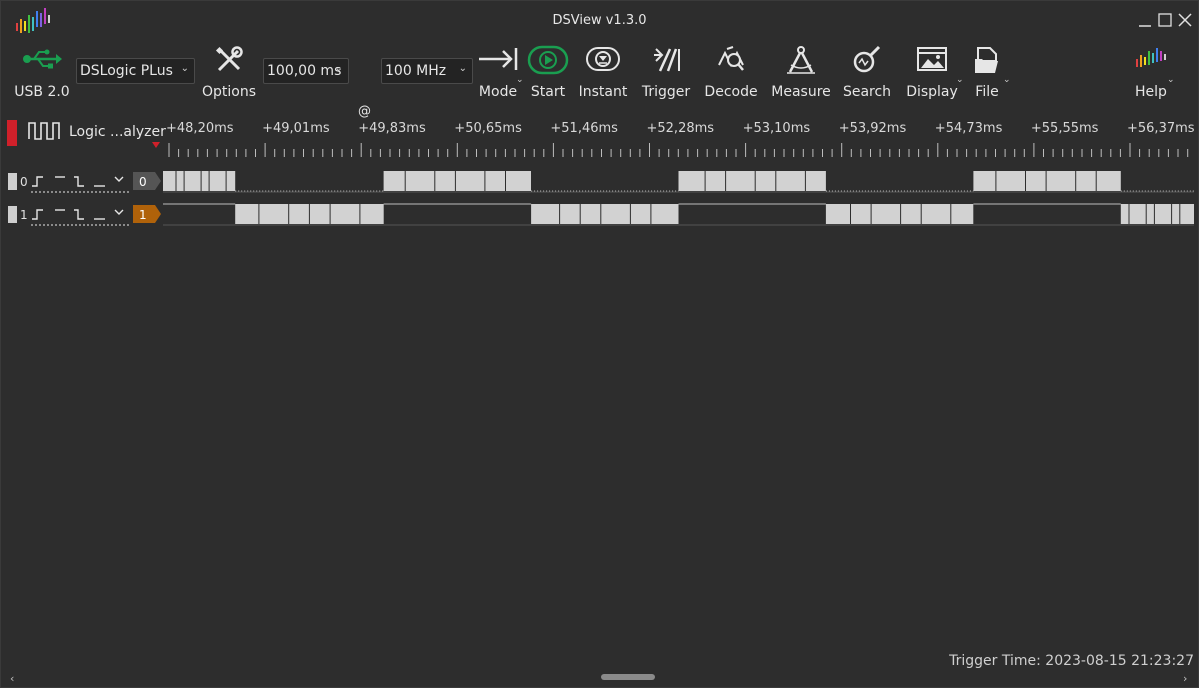 The image size is (1199, 688). I want to click on arrow-to-line-icon, so click(498, 59).